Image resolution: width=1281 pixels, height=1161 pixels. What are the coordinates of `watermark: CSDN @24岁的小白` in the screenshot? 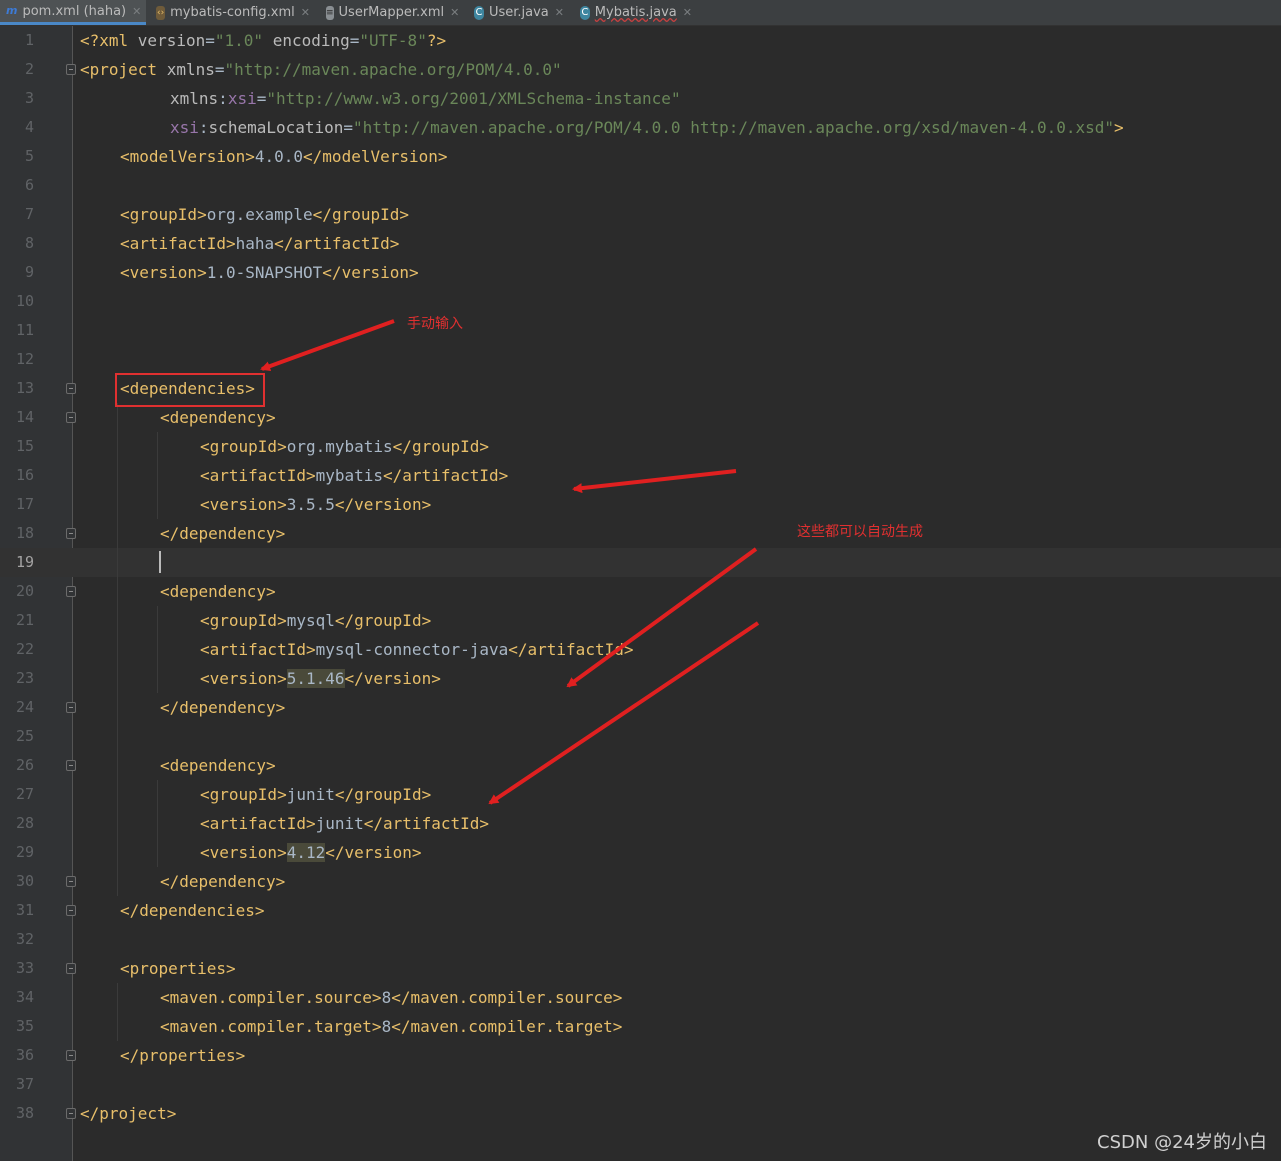 It's located at (1182, 1142).